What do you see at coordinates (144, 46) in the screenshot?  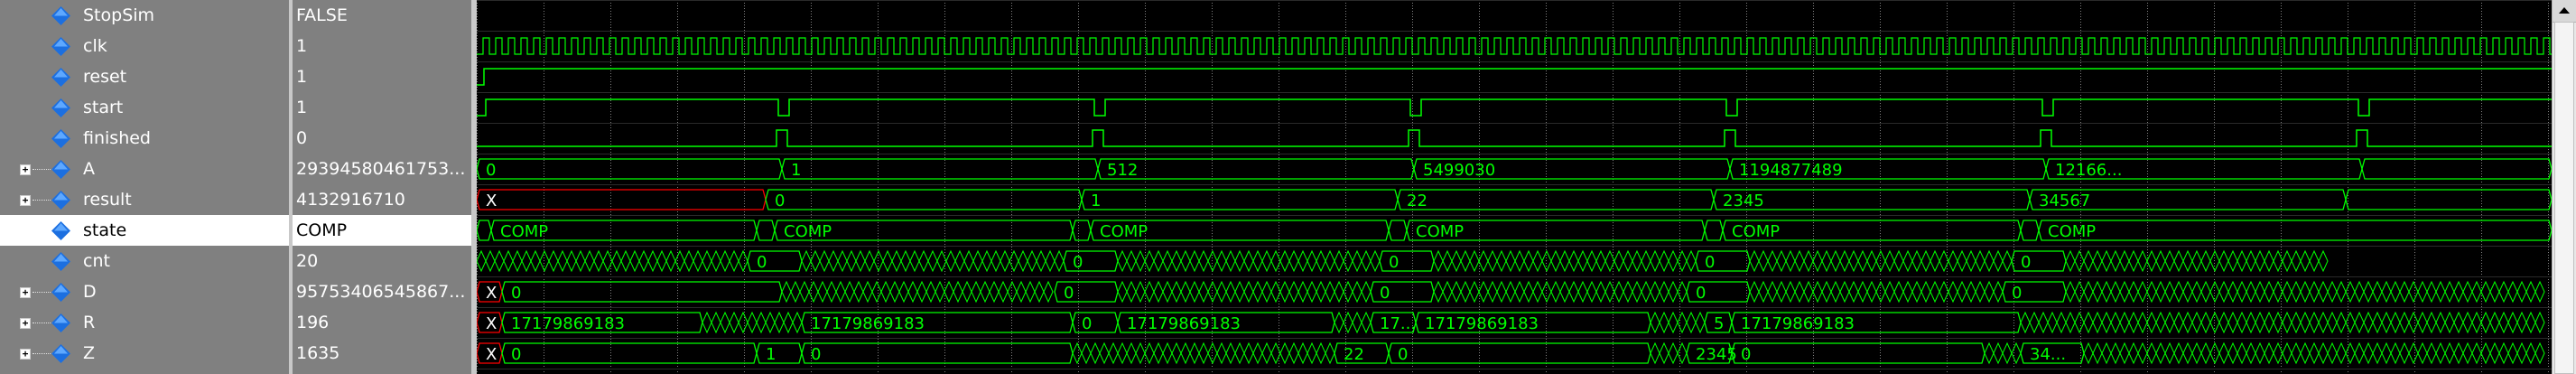 I see `signal-row-clk: clk` at bounding box center [144, 46].